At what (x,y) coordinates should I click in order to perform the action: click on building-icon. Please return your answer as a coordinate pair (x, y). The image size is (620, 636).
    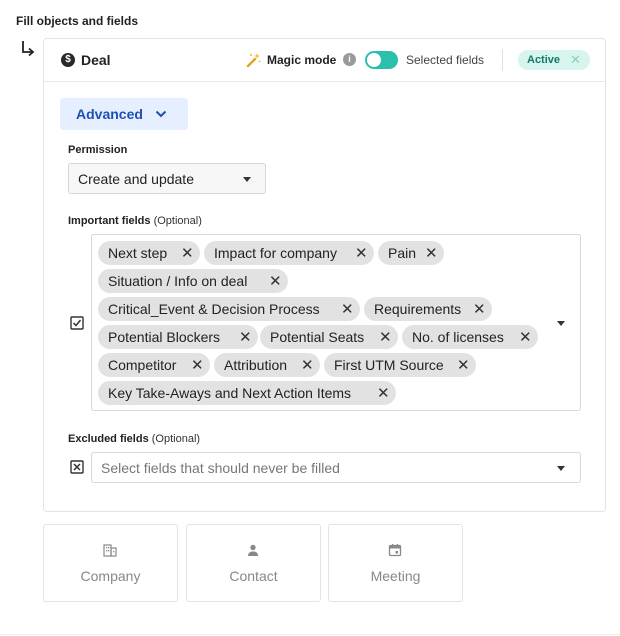
    Looking at the image, I should click on (110, 550).